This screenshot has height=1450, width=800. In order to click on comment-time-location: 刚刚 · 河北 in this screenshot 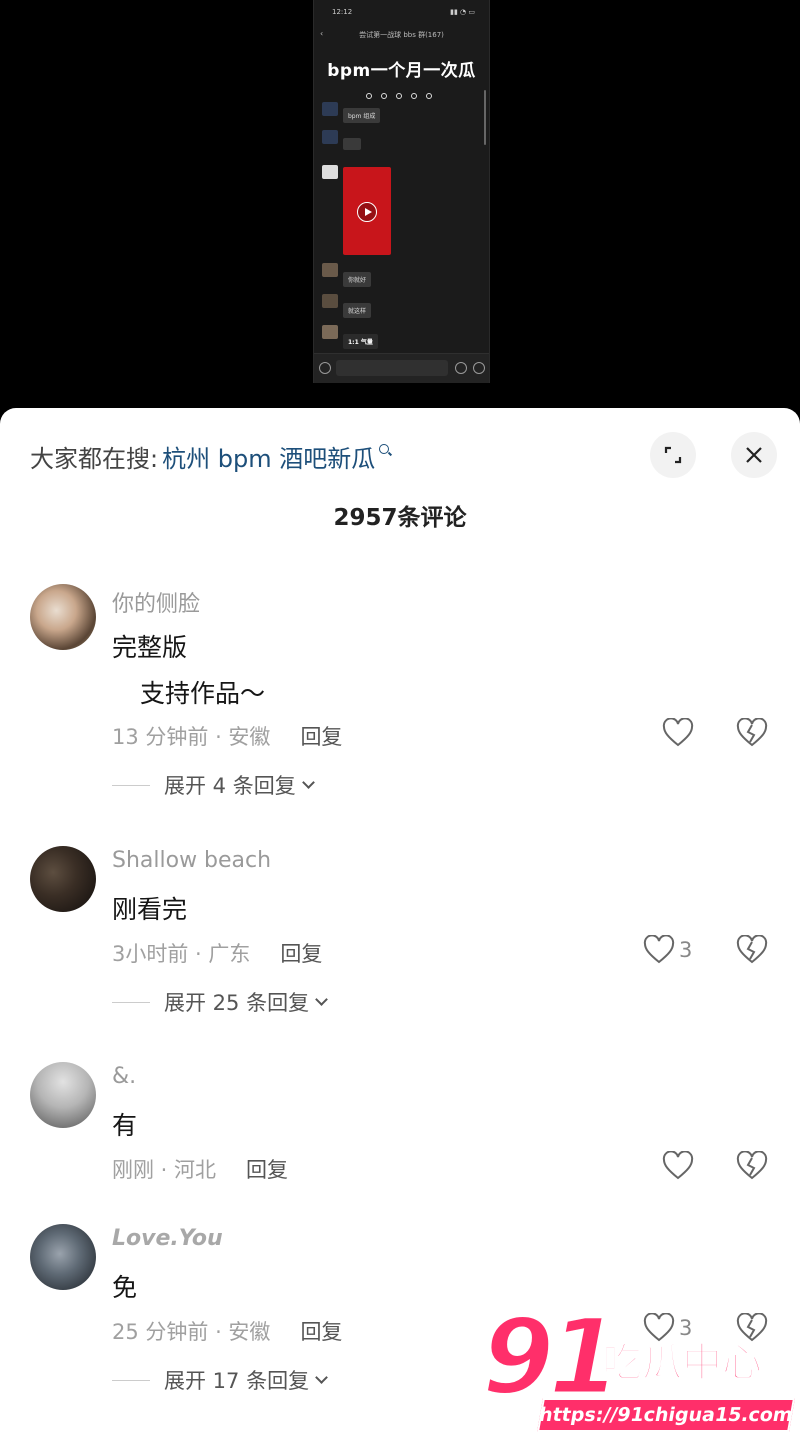, I will do `click(164, 1170)`.